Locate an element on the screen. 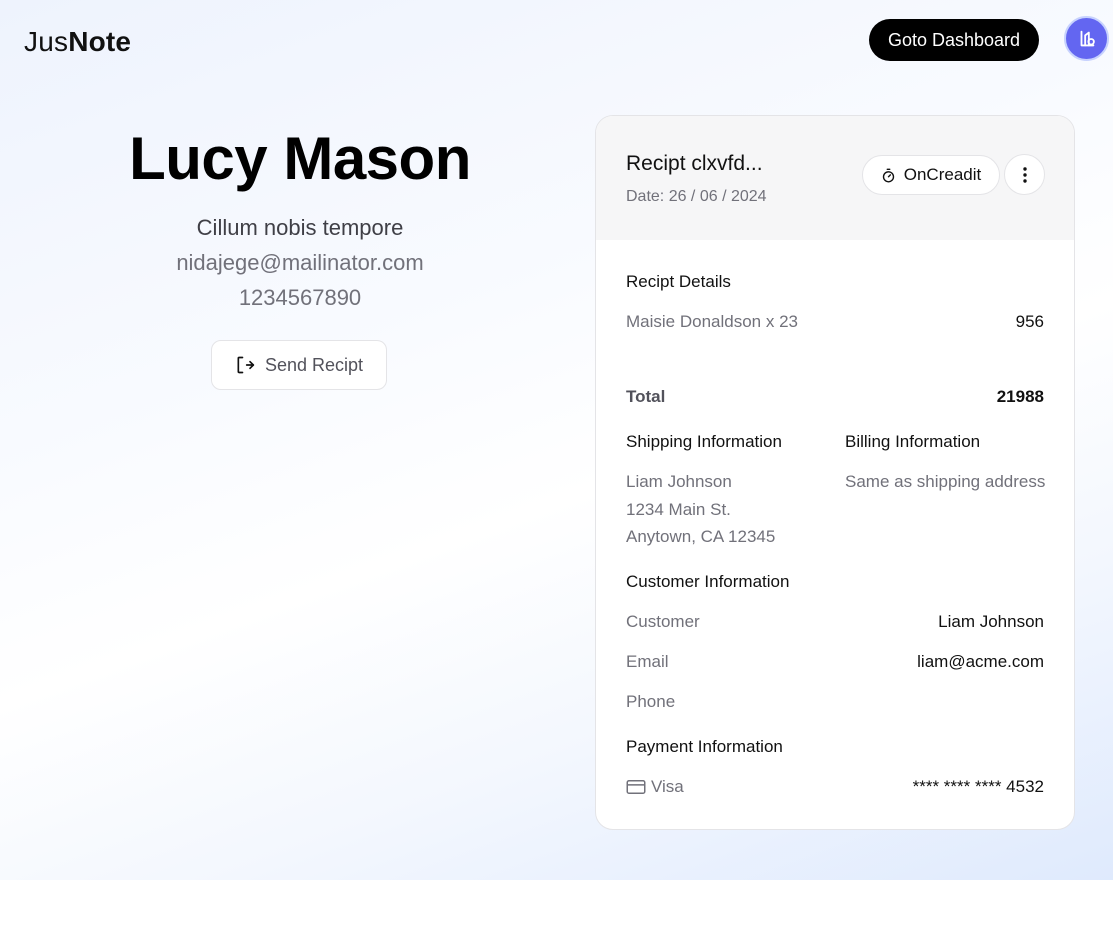 This screenshot has height=945, width=1113. shipping-city: Anytown, CA 12345 is located at coordinates (701, 536).